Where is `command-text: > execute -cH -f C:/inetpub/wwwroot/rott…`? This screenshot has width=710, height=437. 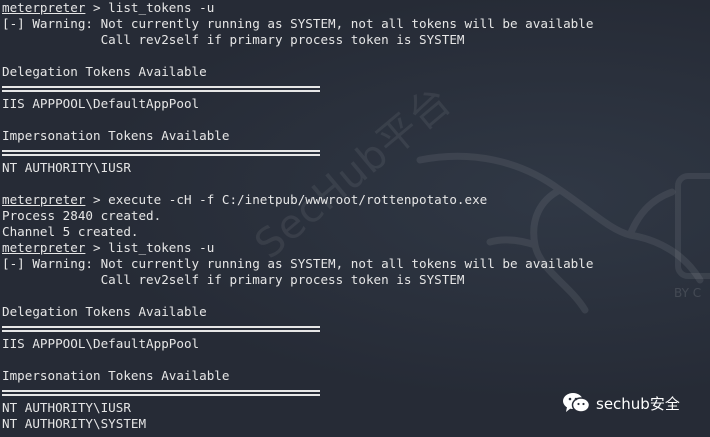 command-text: > execute -cH -f C:/inetpub/wwwroot/rott… is located at coordinates (286, 199).